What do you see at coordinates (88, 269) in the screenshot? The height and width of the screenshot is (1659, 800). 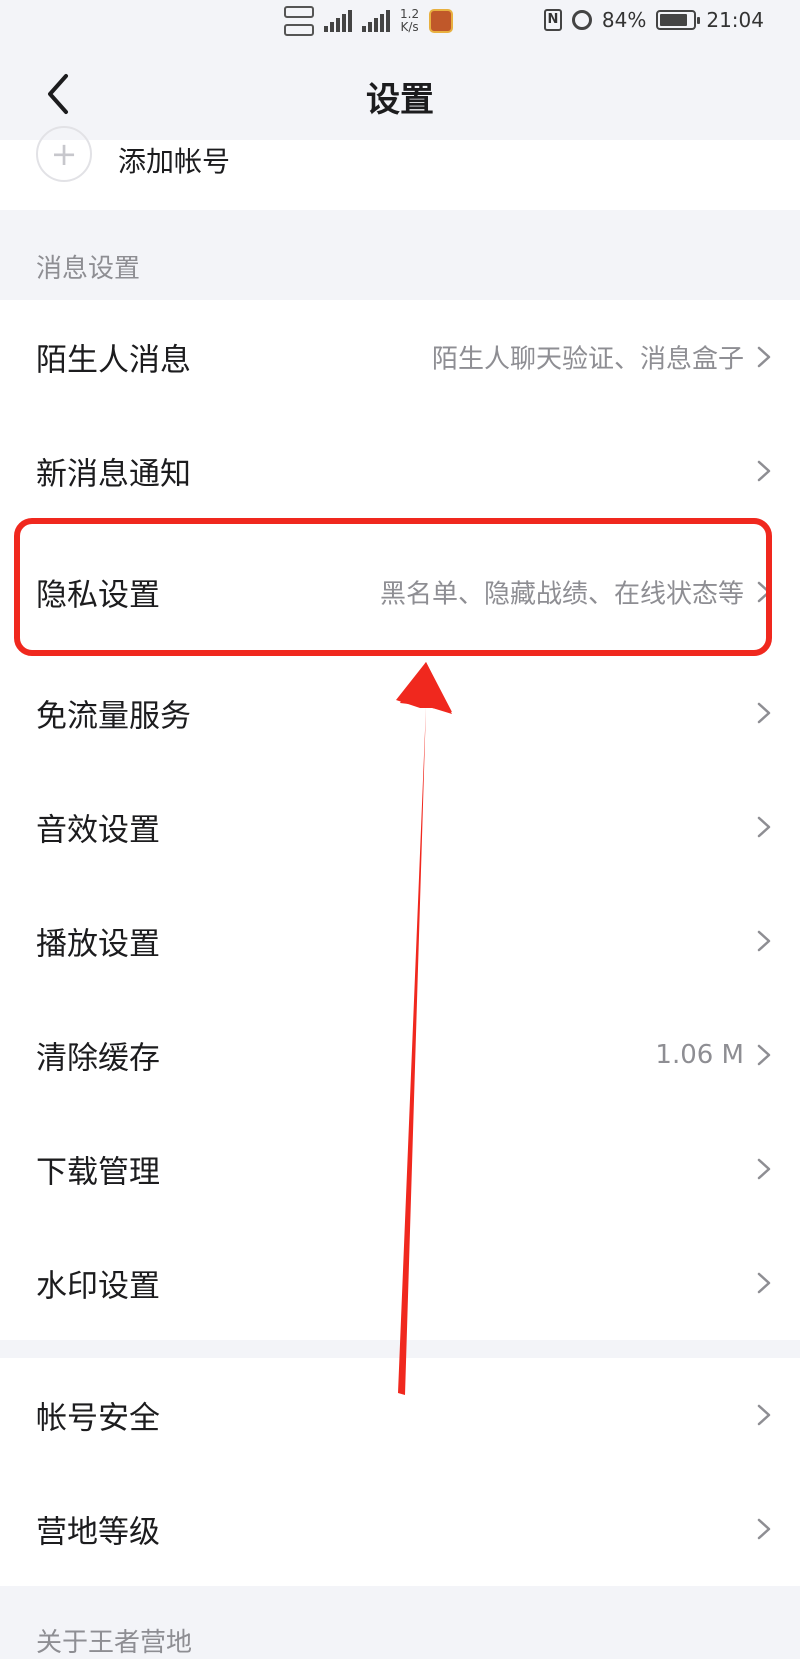 I see `message-settings-section-title: 消息设置` at bounding box center [88, 269].